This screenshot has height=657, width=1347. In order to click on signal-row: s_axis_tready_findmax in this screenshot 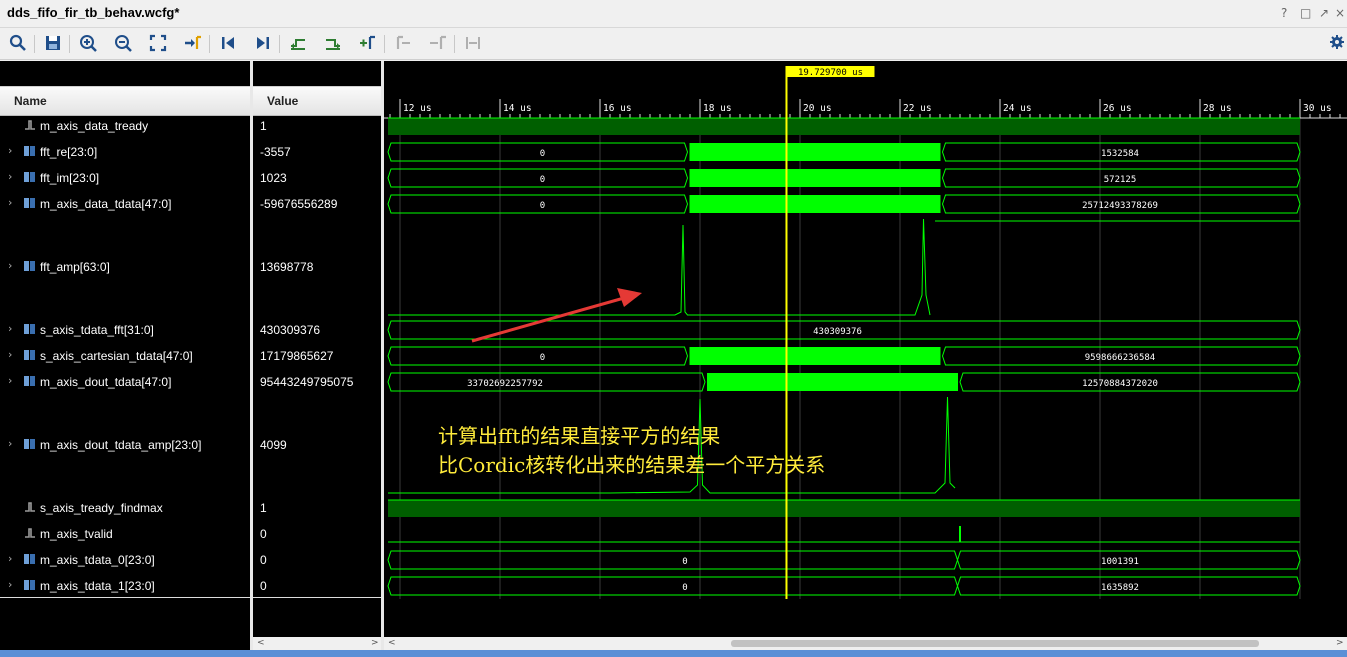, I will do `click(125, 508)`.